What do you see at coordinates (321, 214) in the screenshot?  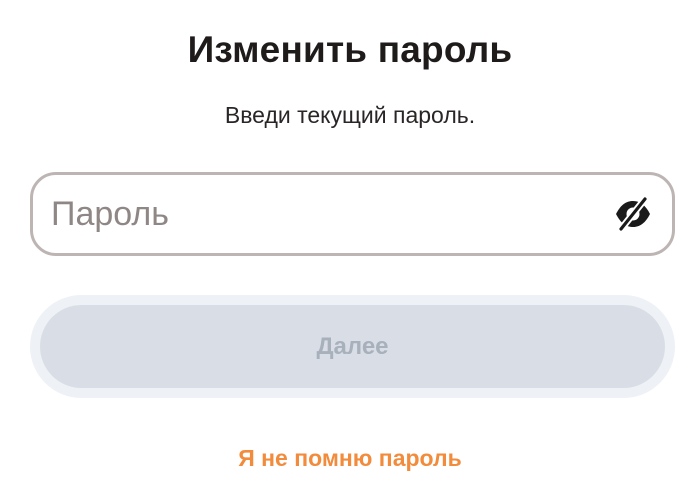 I see `password-input` at bounding box center [321, 214].